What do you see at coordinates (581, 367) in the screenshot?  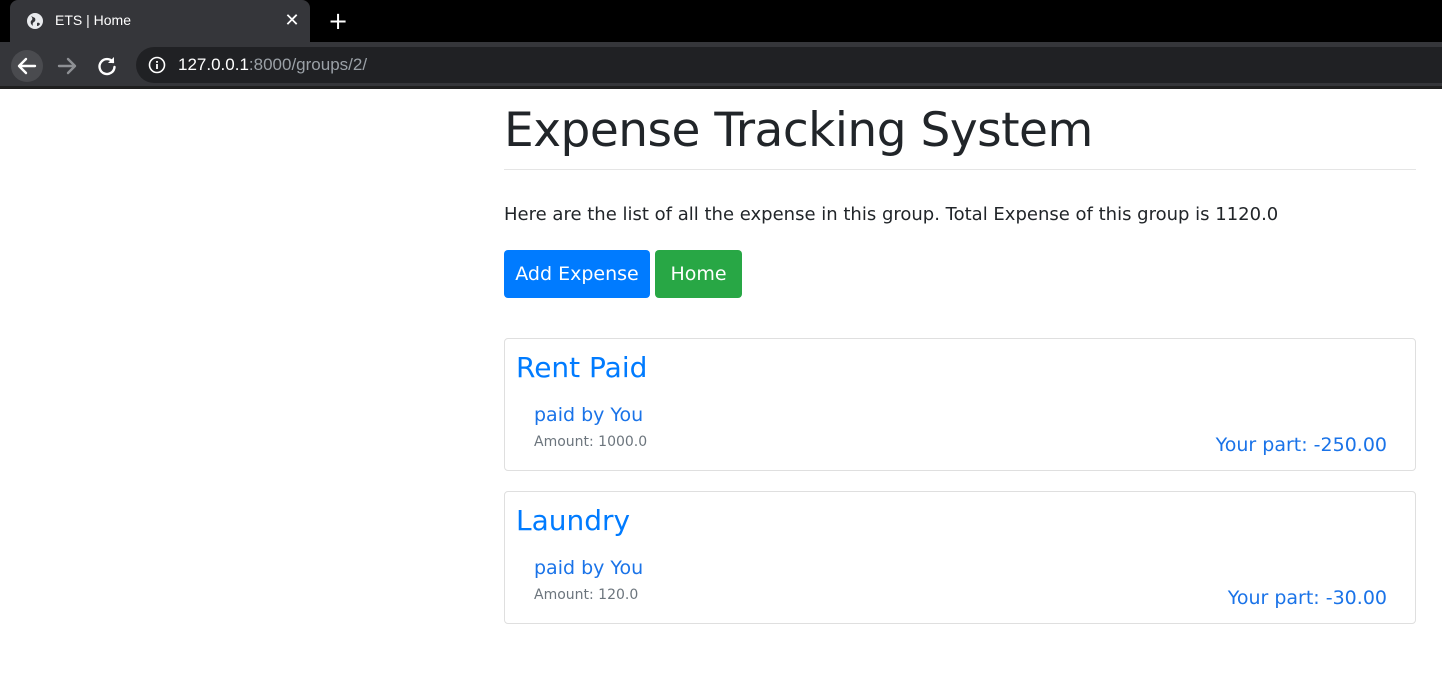 I see `expense-title-link: Rent Paid` at bounding box center [581, 367].